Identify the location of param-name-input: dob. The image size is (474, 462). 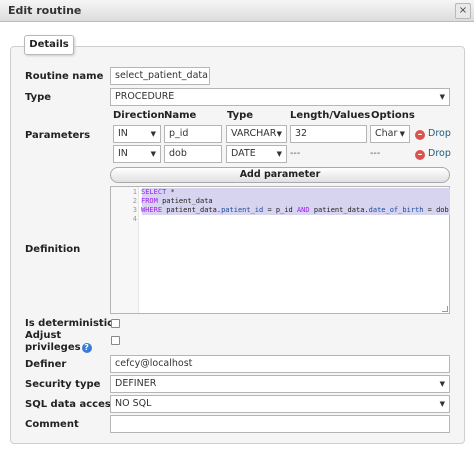
(193, 154).